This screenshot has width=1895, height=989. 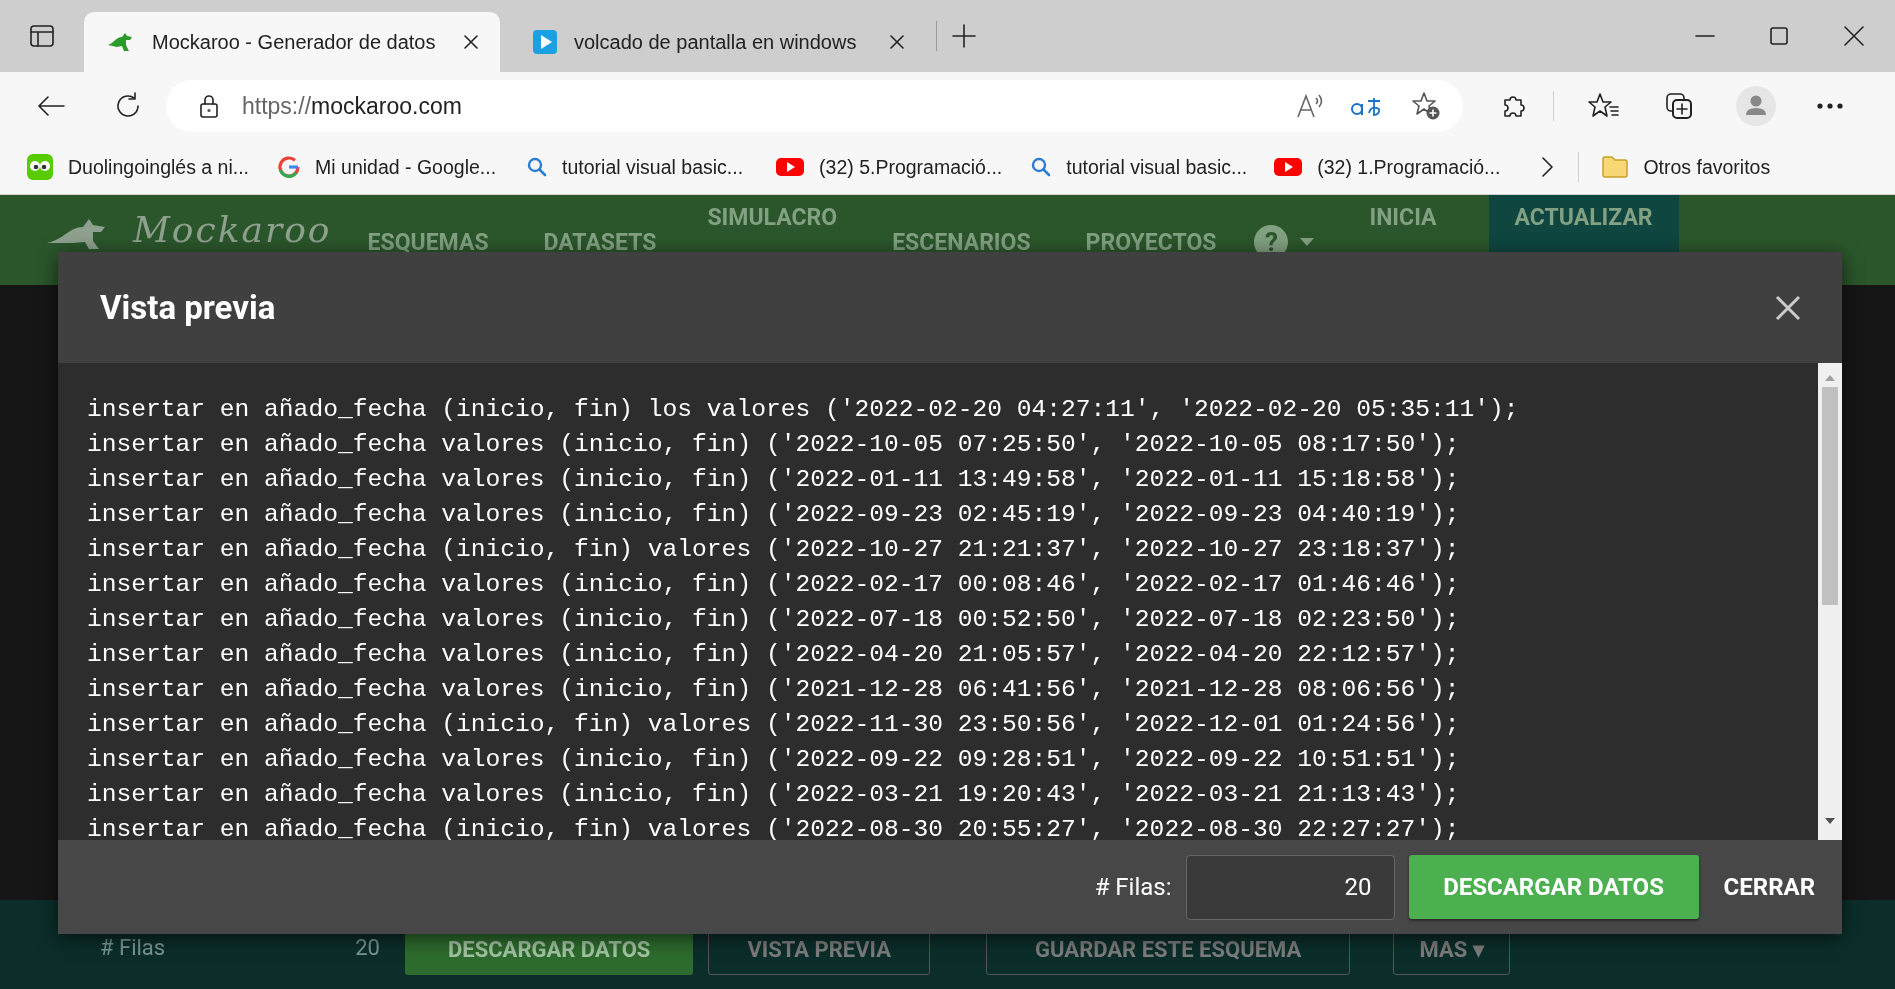 I want to click on rows-field: 20, so click(x=1290, y=887).